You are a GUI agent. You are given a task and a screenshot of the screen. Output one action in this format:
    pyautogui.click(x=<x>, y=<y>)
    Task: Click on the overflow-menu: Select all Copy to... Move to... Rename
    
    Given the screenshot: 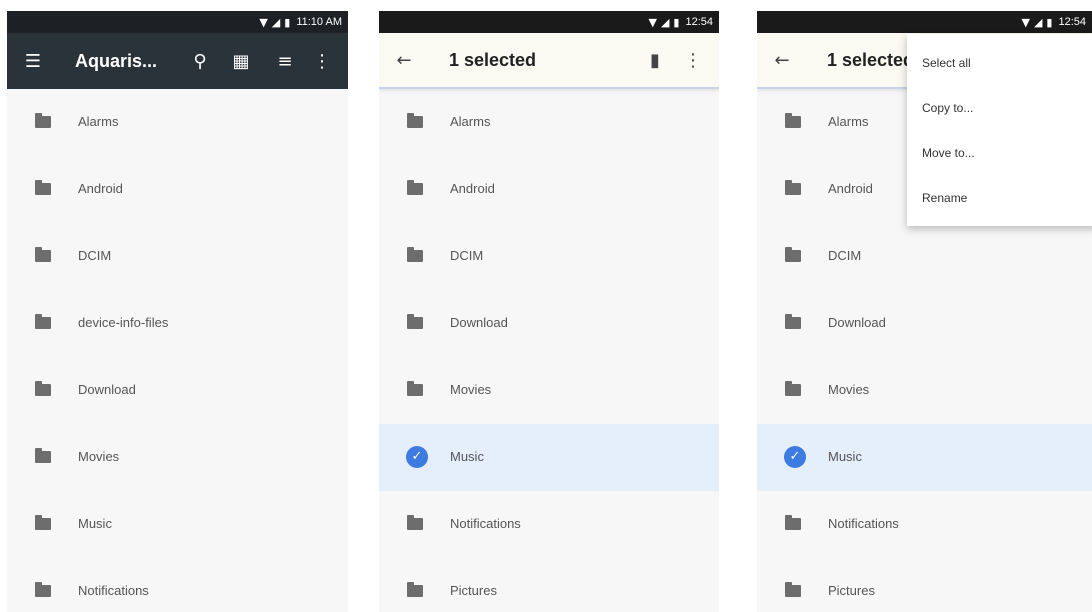 What is the action you would take?
    pyautogui.click(x=999, y=130)
    